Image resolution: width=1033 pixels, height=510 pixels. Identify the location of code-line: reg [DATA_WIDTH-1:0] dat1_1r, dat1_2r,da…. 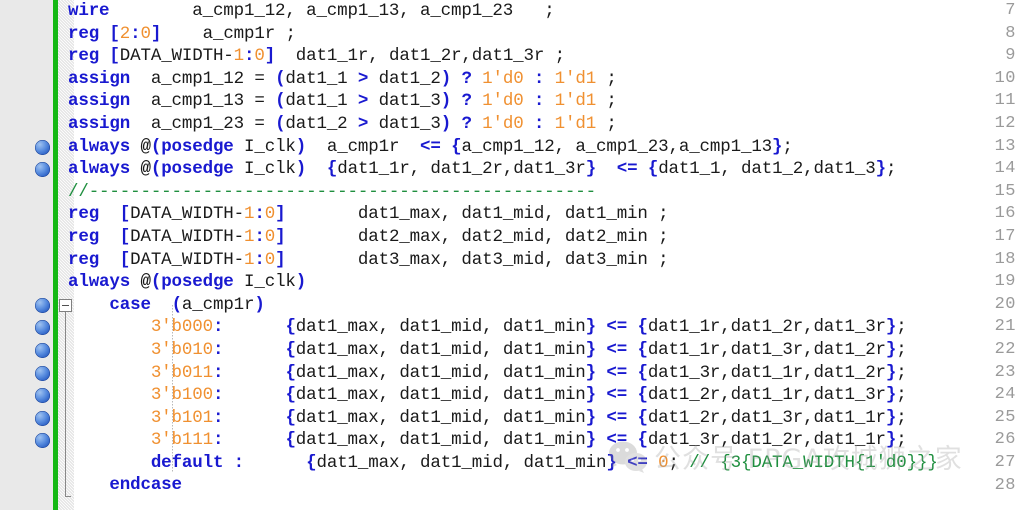
(546, 56).